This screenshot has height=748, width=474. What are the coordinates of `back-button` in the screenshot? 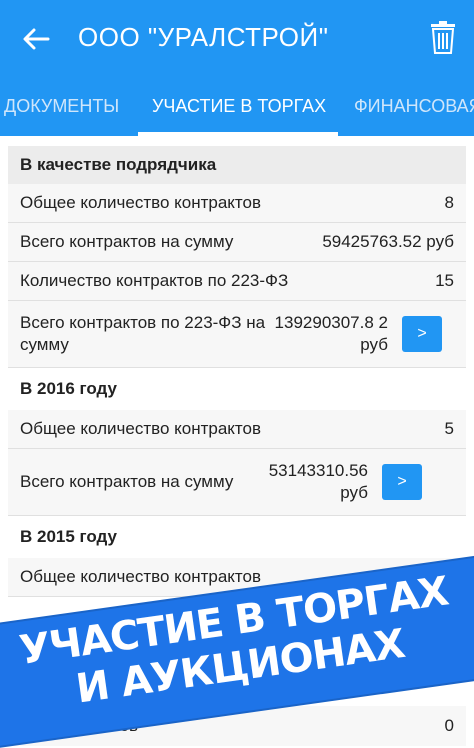 It's located at (36, 39).